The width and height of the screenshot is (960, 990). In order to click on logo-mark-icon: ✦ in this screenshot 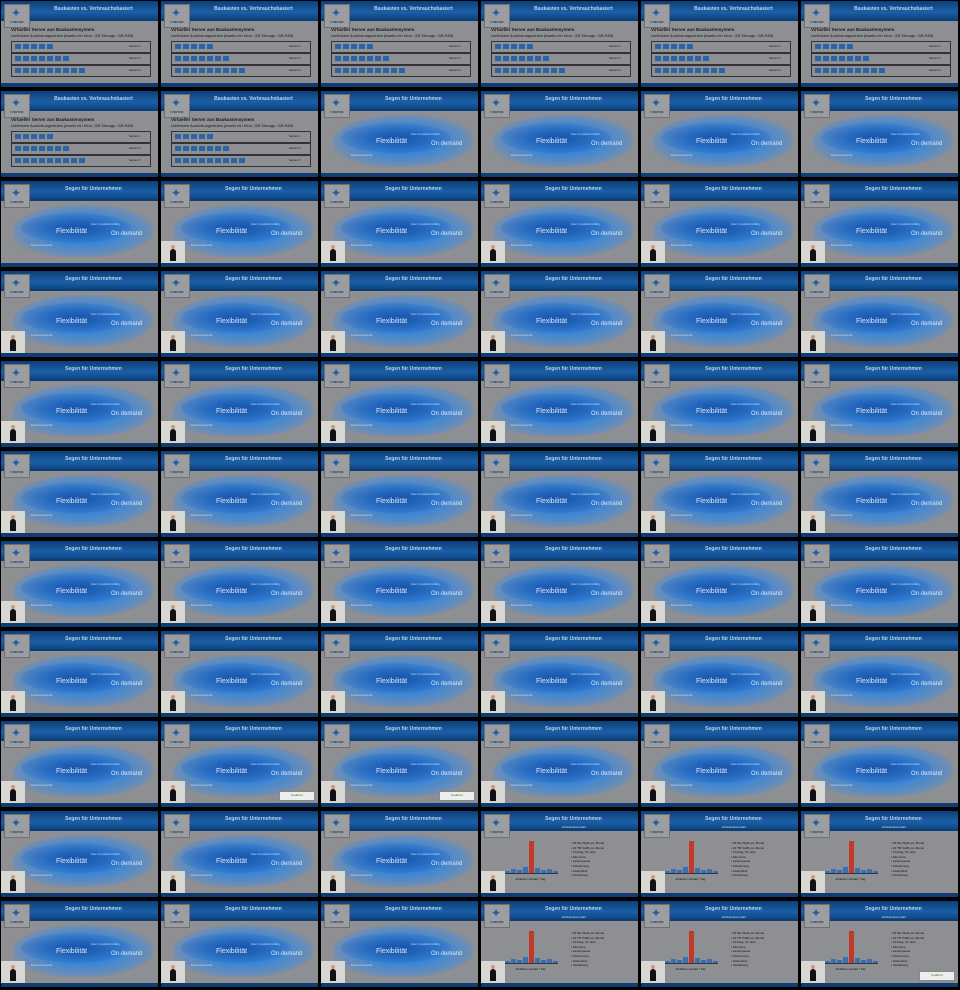, I will do `click(176, 283)`.